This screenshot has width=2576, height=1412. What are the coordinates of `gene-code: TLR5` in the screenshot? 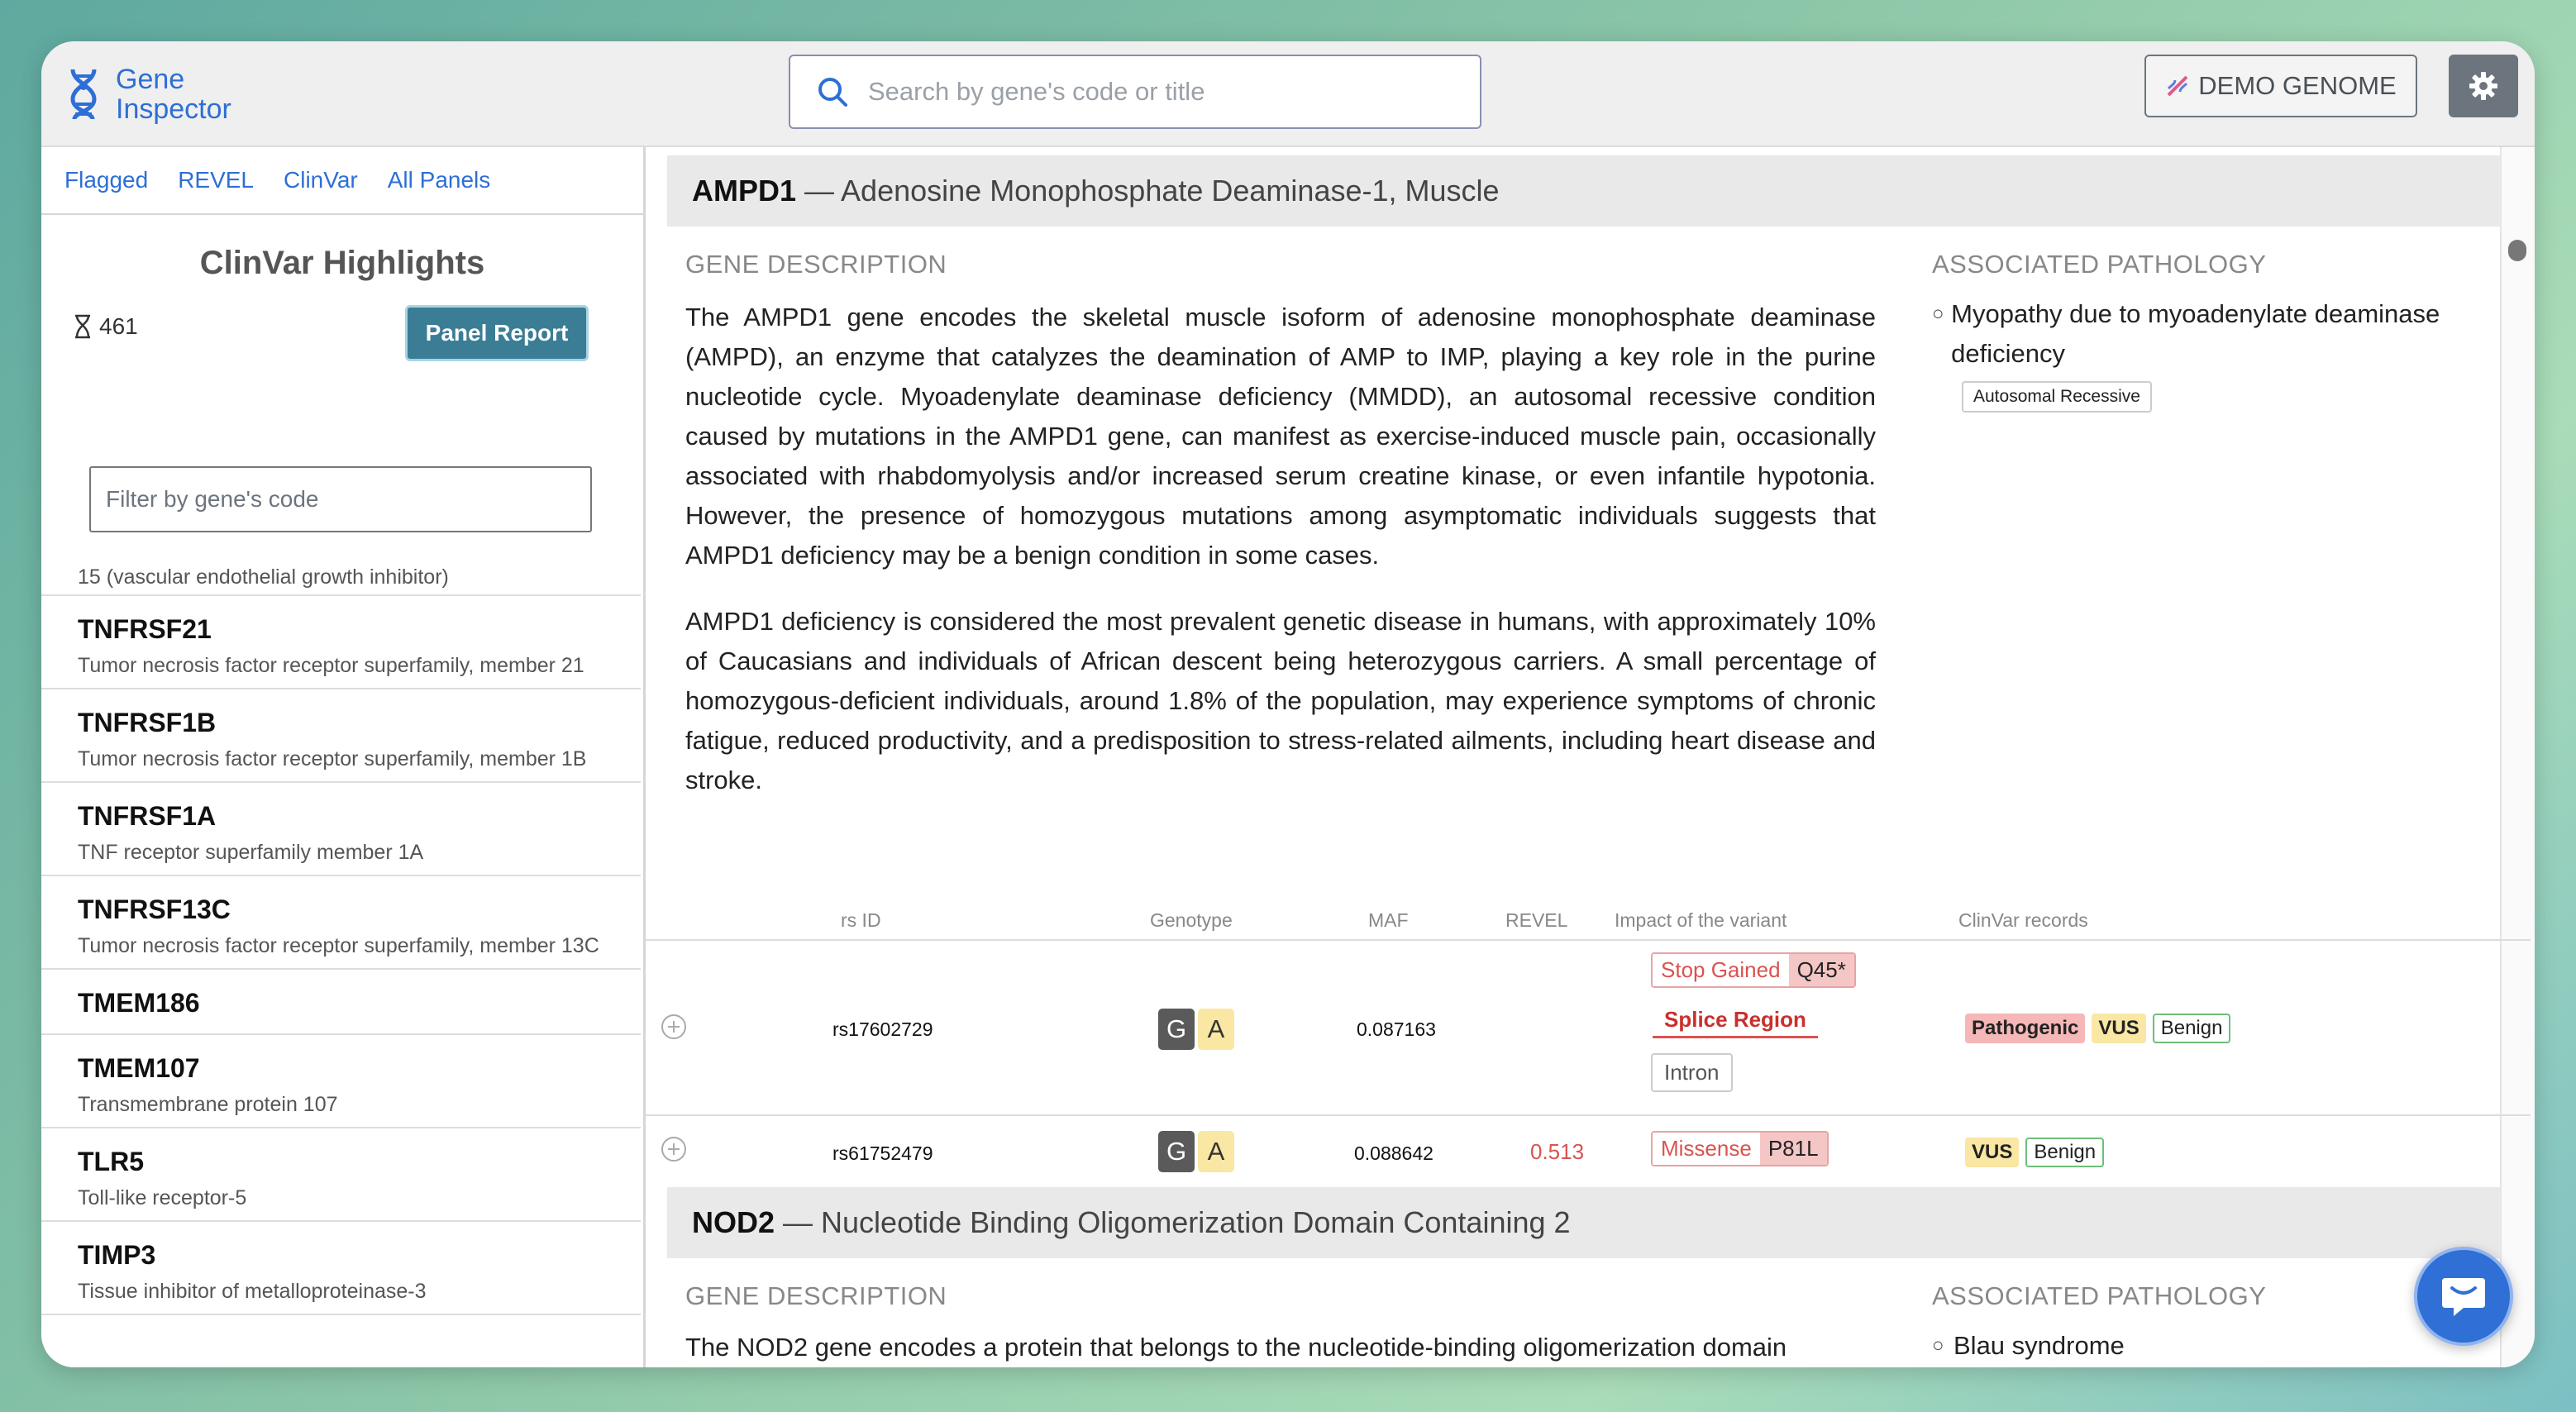 It's located at (111, 1161).